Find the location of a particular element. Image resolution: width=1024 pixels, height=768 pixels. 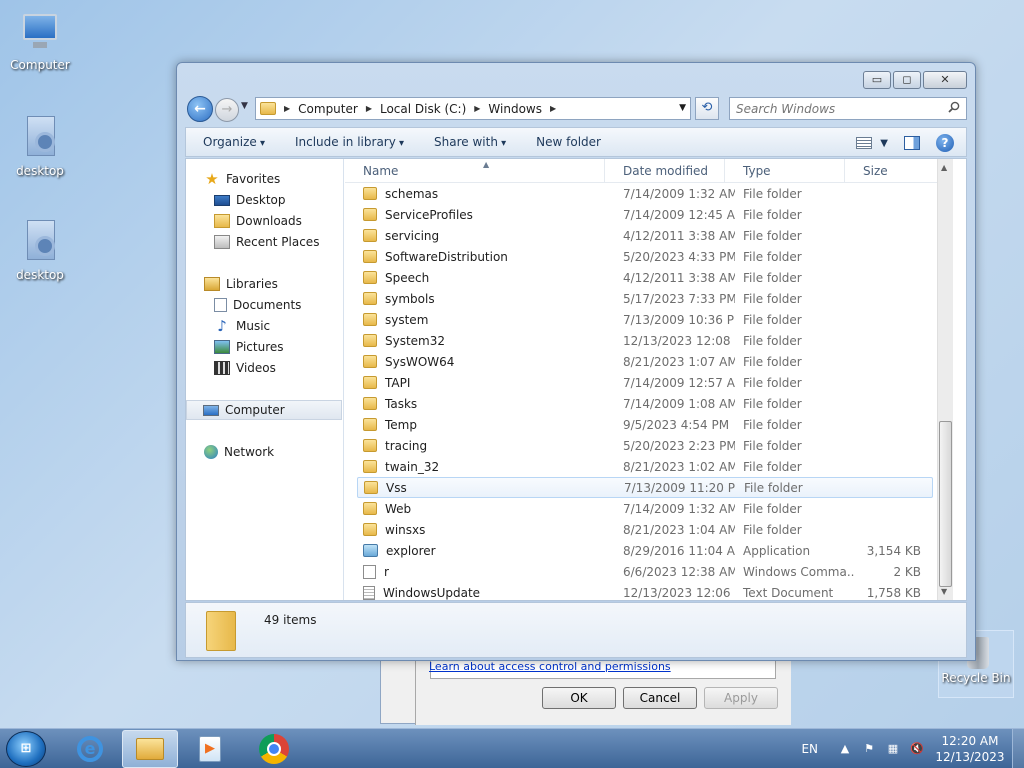

file-row: twain_32 8/21/2023 1:02 AM File folder is located at coordinates (645, 466).